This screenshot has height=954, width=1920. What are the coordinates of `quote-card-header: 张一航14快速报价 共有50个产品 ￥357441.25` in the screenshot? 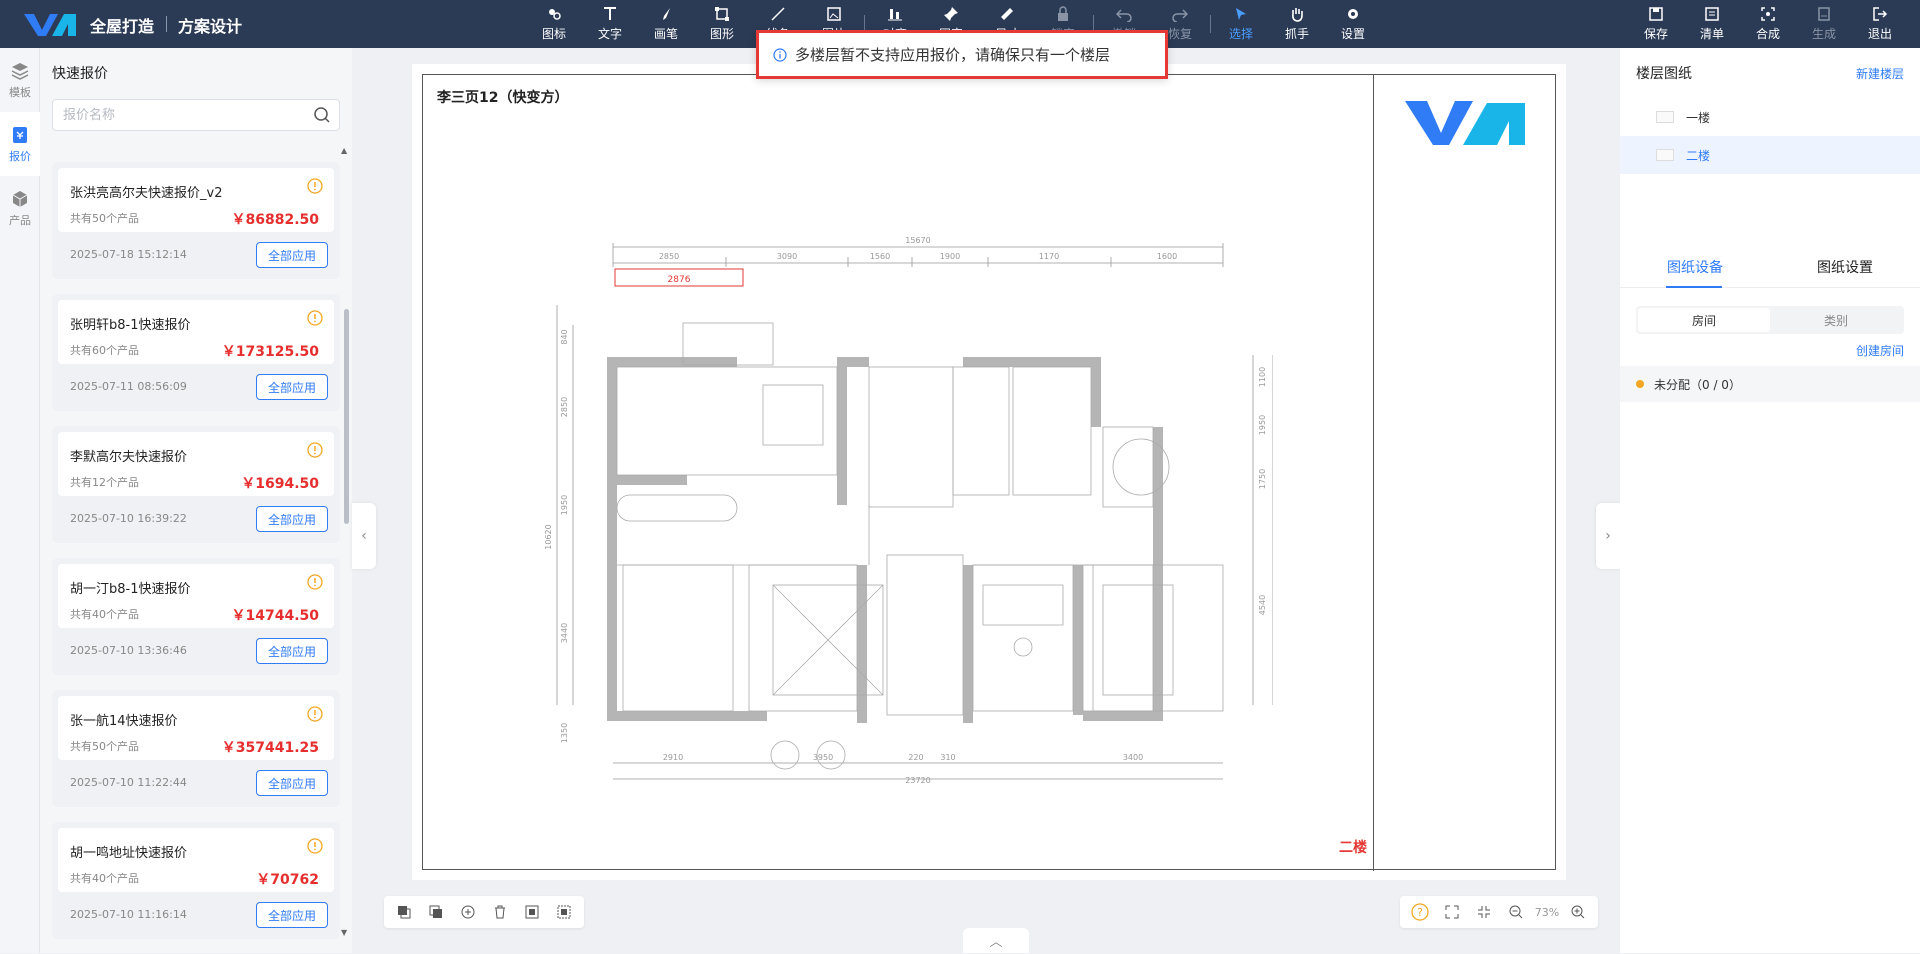 It's located at (196, 728).